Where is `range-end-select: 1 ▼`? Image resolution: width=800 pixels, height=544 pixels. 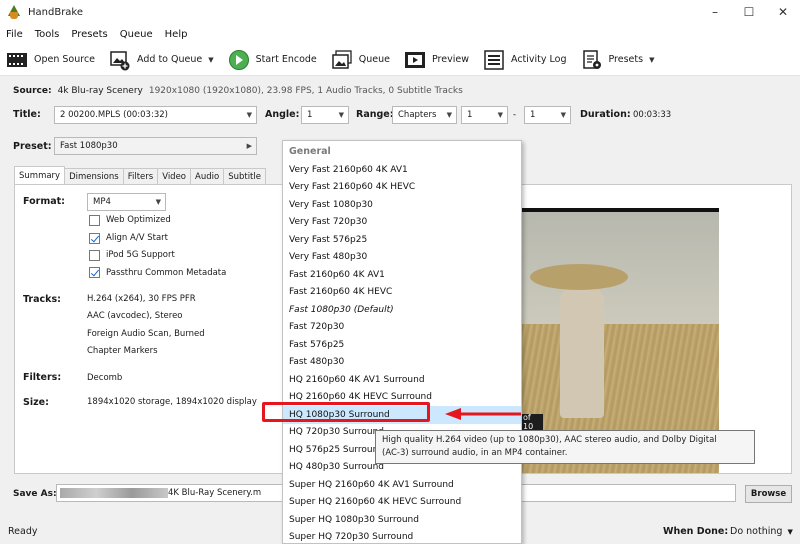 range-end-select: 1 ▼ is located at coordinates (547, 115).